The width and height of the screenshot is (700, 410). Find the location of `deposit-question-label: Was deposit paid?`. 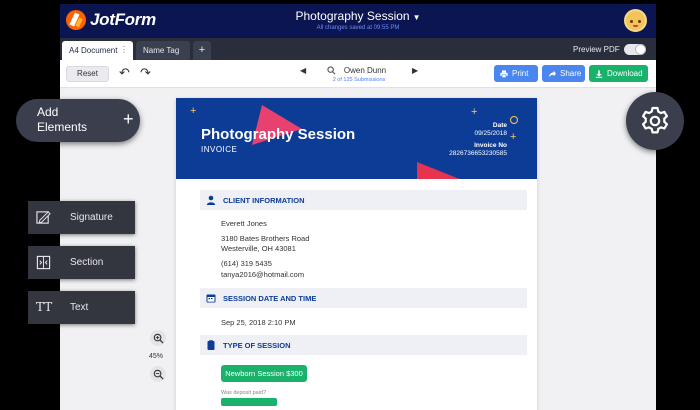

deposit-question-label: Was deposit paid? is located at coordinates (244, 393).